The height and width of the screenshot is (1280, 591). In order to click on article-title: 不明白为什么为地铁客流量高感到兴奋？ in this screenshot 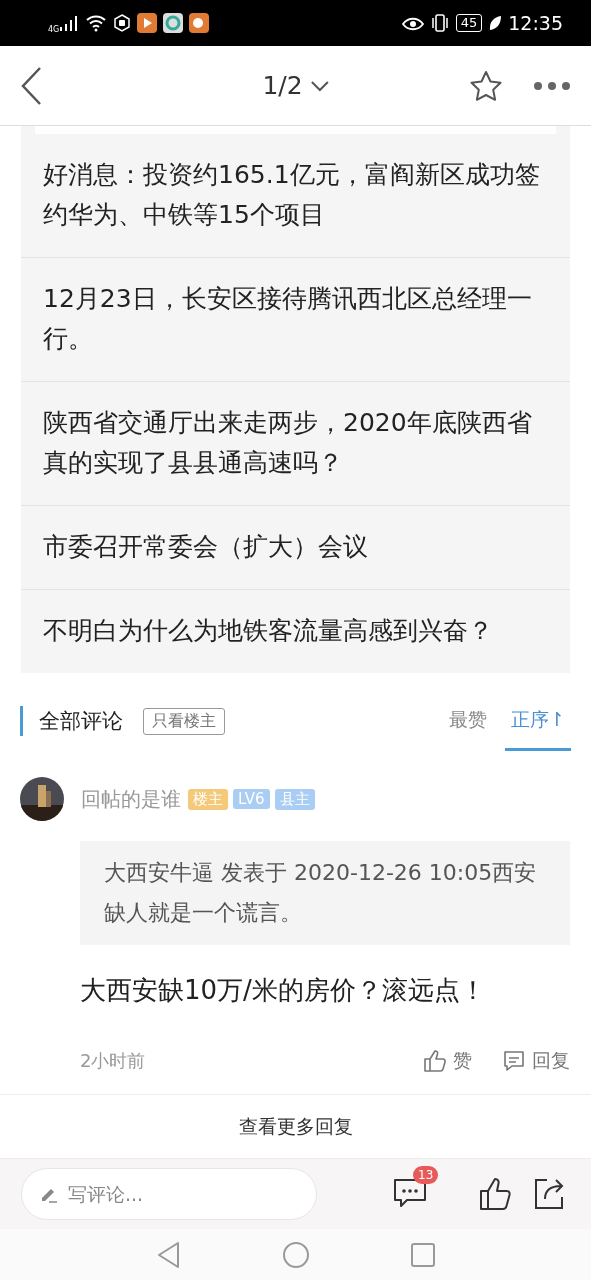, I will do `click(295, 631)`.